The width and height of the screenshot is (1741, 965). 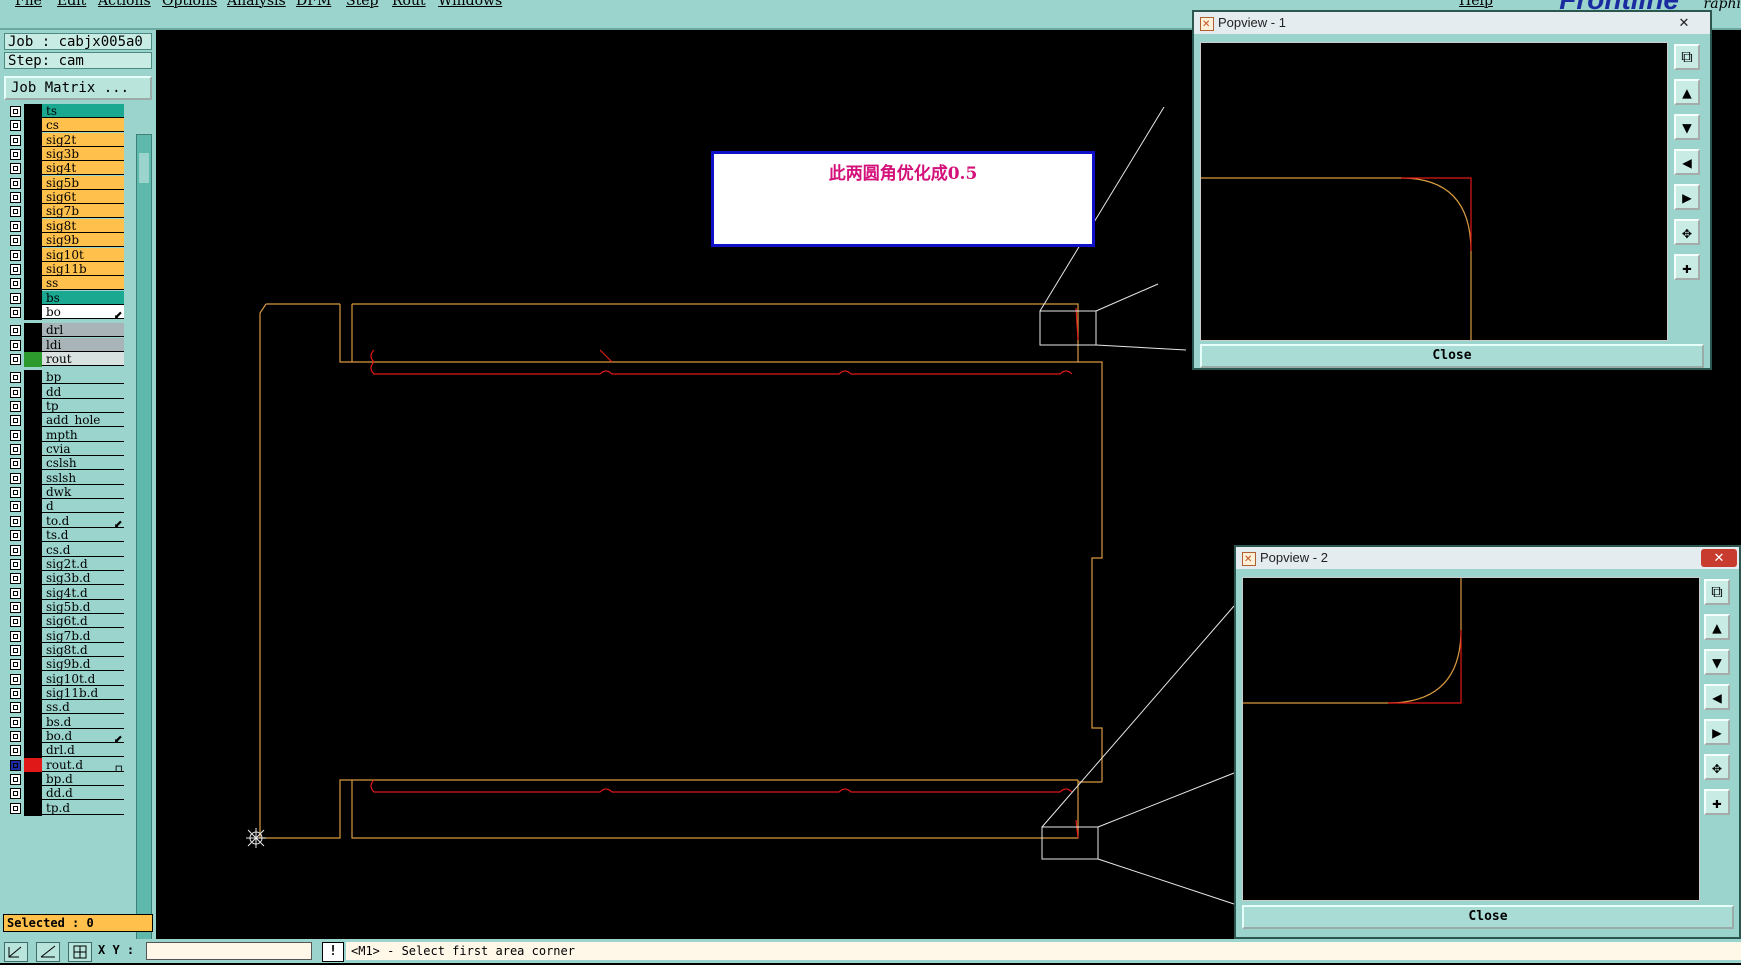 What do you see at coordinates (83, 793) in the screenshot?
I see `layer-name: dd.d` at bounding box center [83, 793].